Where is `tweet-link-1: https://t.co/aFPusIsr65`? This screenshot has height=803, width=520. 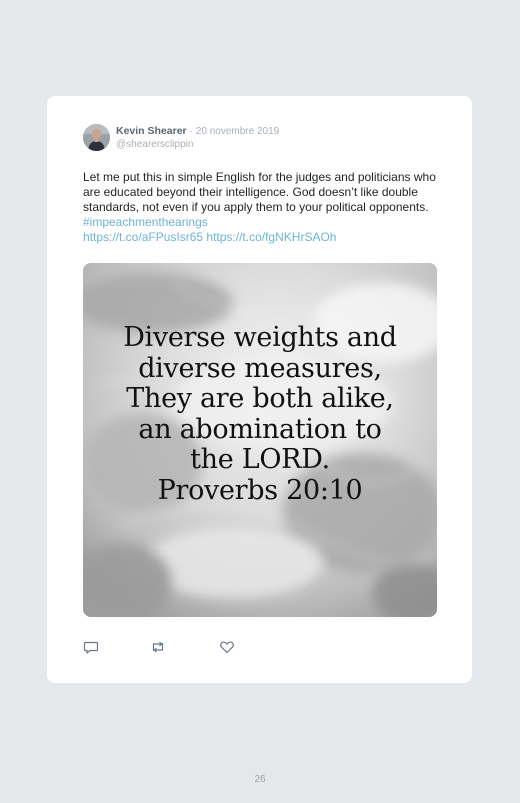 tweet-link-1: https://t.co/aFPusIsr65 is located at coordinates (143, 237).